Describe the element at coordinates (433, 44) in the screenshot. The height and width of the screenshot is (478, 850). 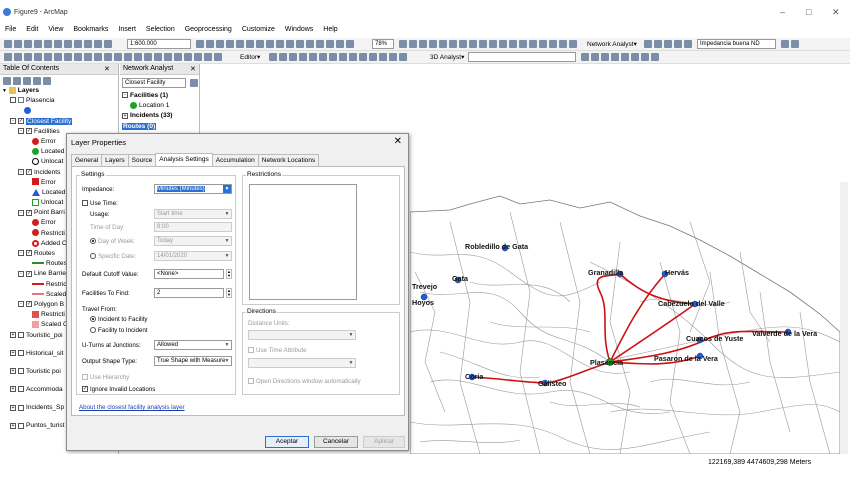
I see `page-full-icon` at that location.